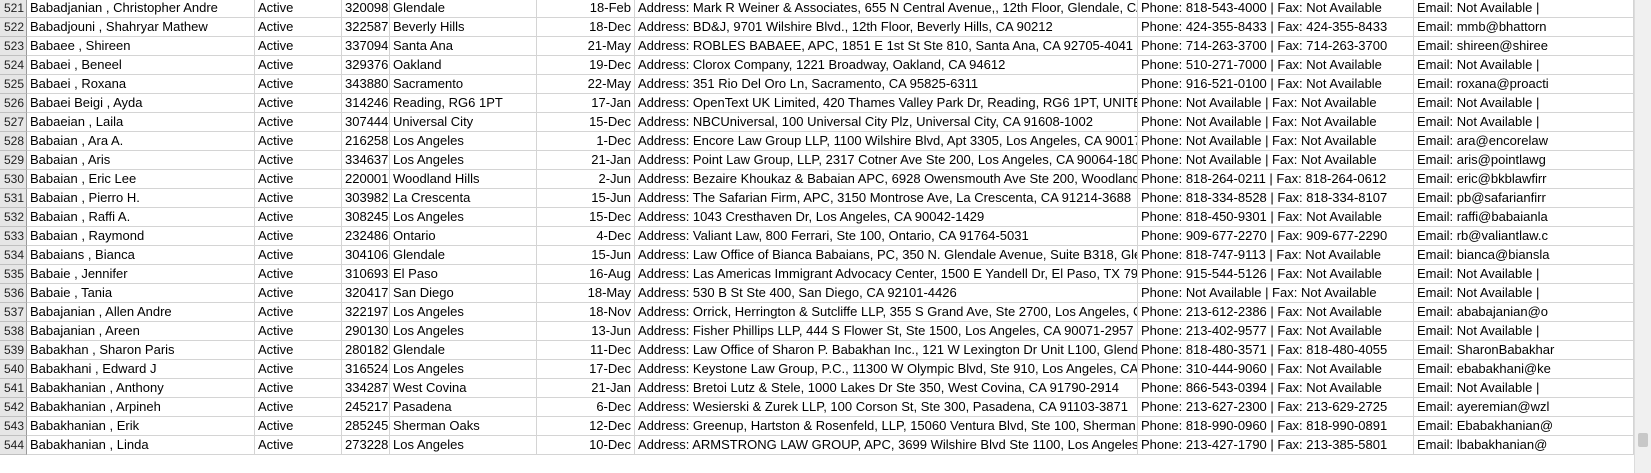 The height and width of the screenshot is (473, 1651). Describe the element at coordinates (141, 27) in the screenshot. I see `cell-name: Babadjouni , Shahryar Mathew` at that location.